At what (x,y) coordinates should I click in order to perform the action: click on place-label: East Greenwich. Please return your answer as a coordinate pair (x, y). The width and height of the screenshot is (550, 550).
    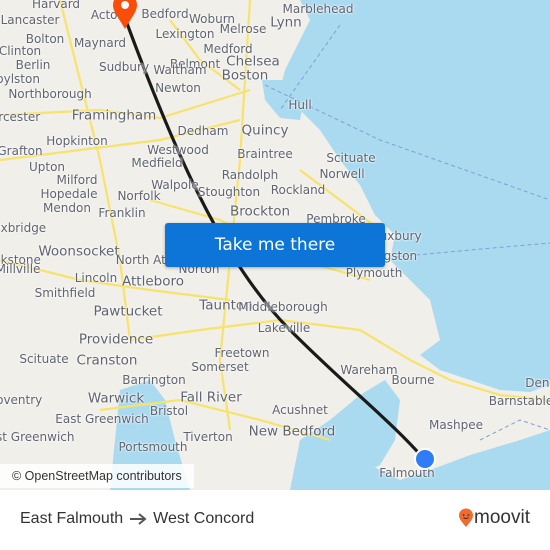
    Looking at the image, I should click on (102, 419).